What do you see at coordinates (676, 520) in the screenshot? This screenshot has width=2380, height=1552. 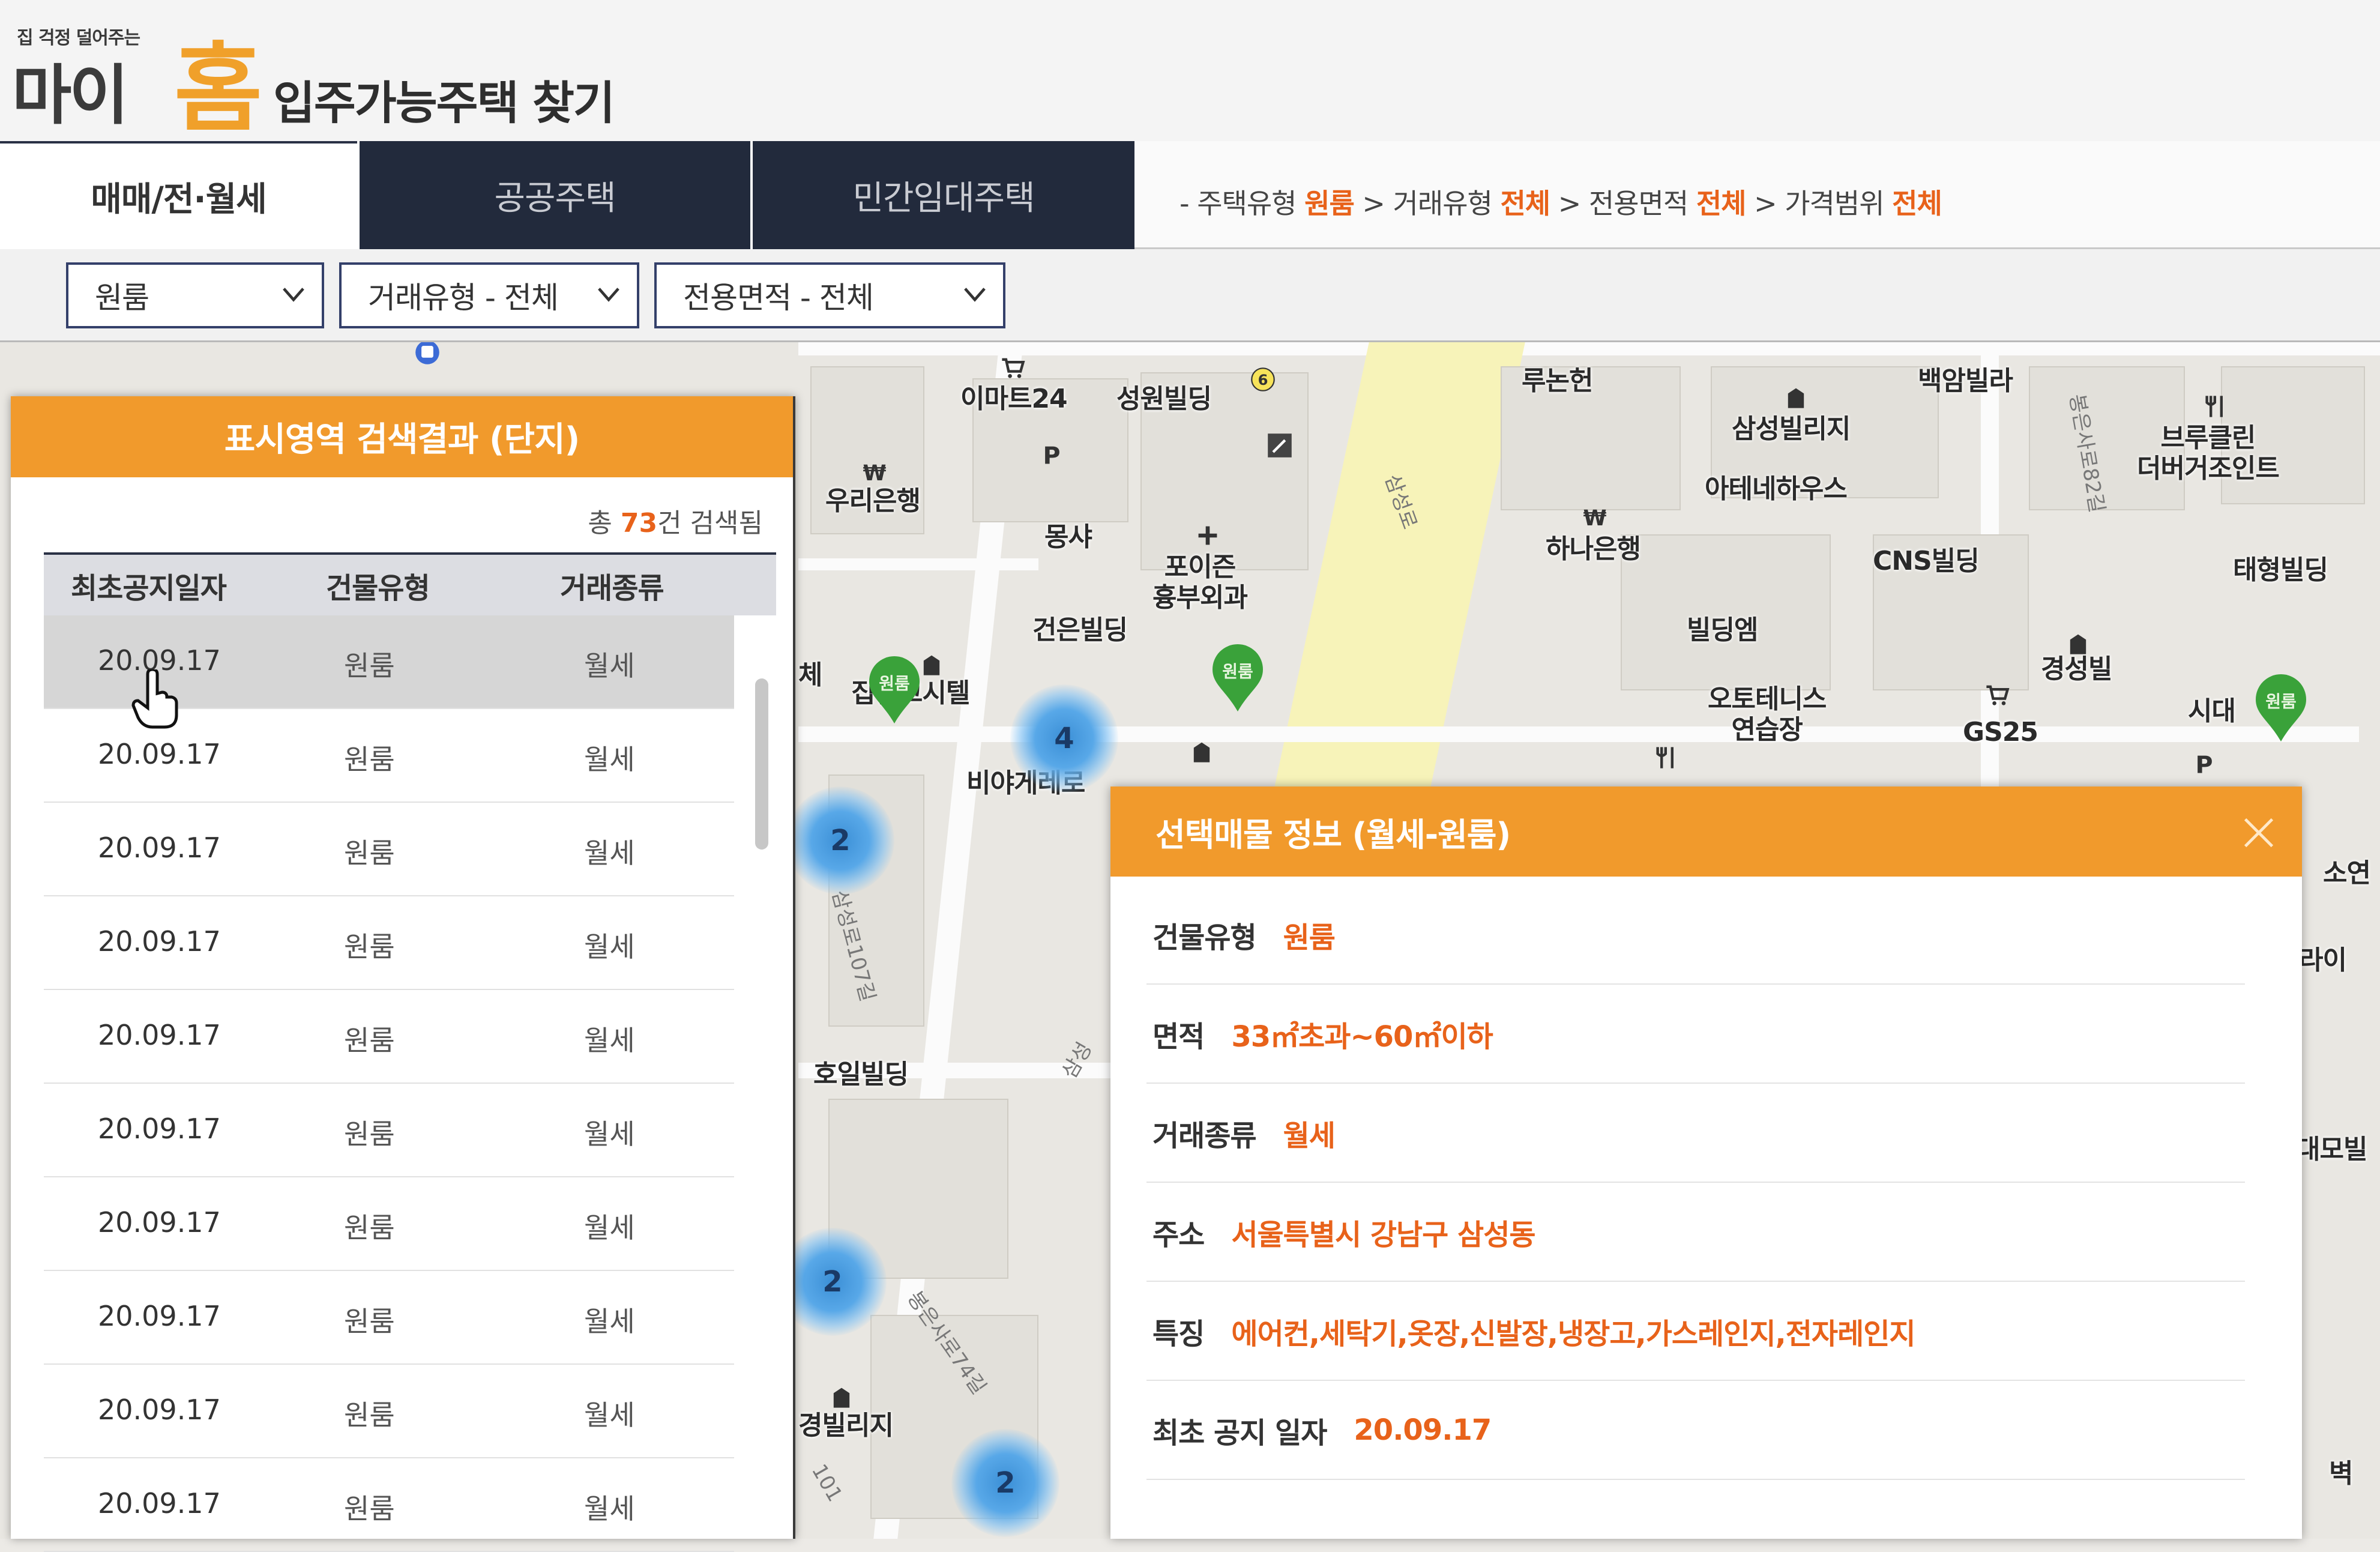 I see `results-count: 총 73건 검색됨` at bounding box center [676, 520].